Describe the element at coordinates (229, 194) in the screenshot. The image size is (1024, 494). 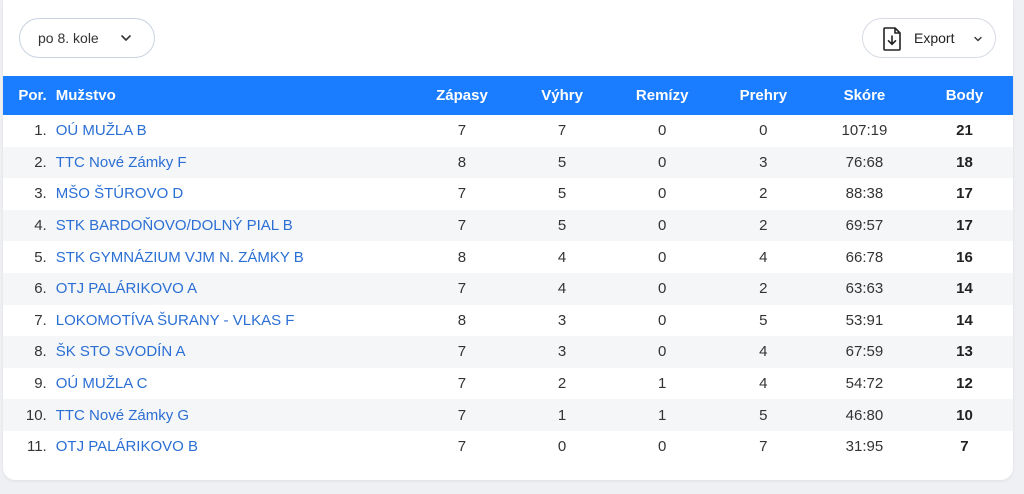
I see `team-link: MŠO ŠTÚROVO D` at that location.